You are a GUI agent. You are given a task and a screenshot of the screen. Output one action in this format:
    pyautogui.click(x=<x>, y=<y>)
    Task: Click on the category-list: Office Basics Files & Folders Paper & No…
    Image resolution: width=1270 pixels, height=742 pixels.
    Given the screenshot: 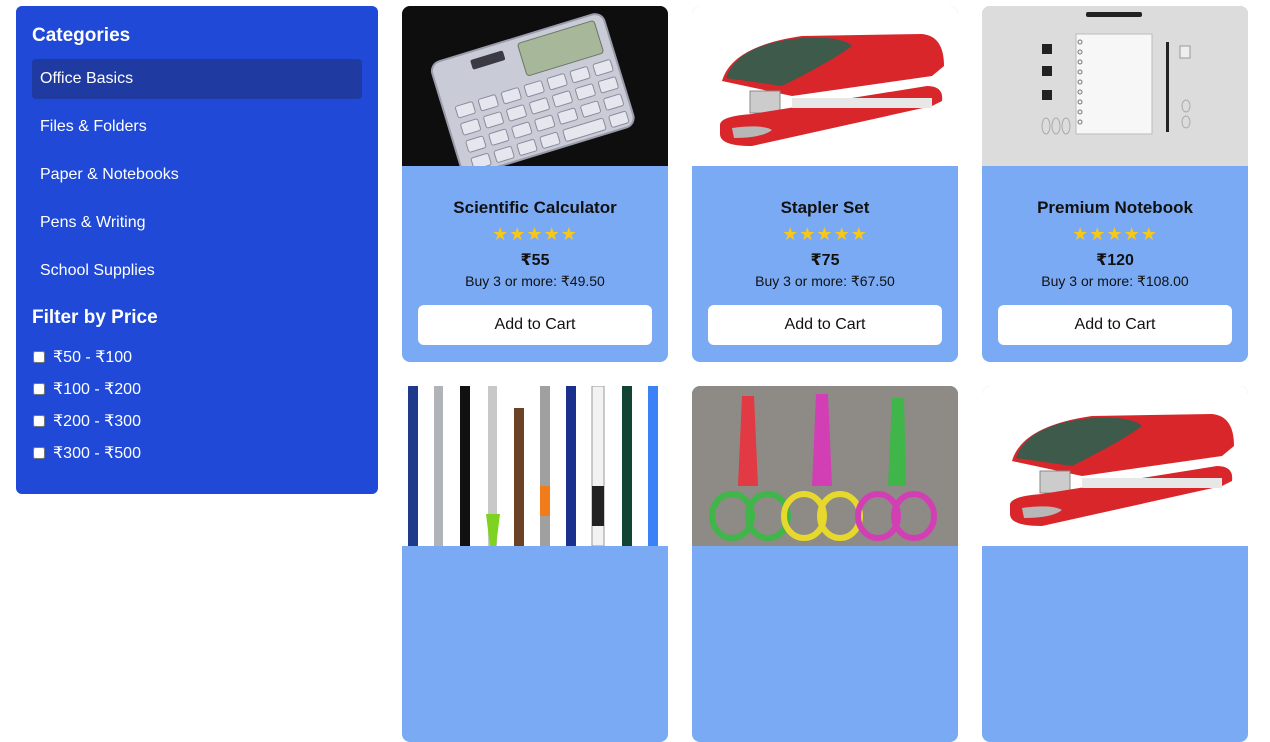 What is the action you would take?
    pyautogui.click(x=197, y=175)
    